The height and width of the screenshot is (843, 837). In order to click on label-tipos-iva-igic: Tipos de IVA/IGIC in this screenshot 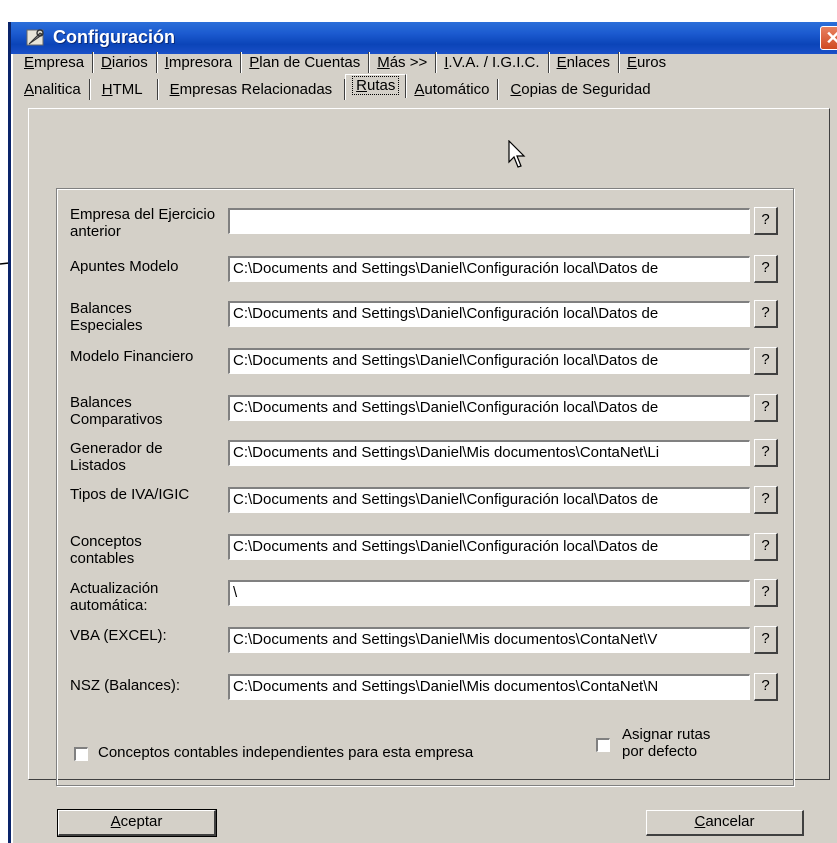, I will do `click(130, 494)`.